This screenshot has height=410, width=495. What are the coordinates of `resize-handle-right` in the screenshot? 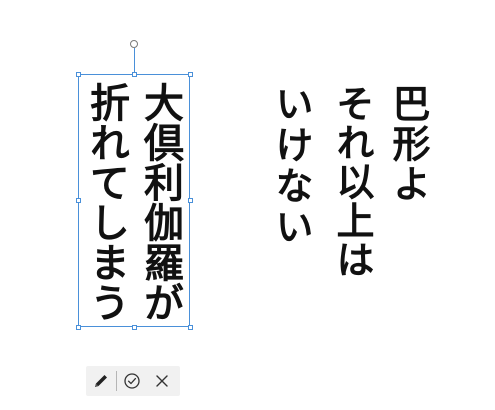 It's located at (190, 200).